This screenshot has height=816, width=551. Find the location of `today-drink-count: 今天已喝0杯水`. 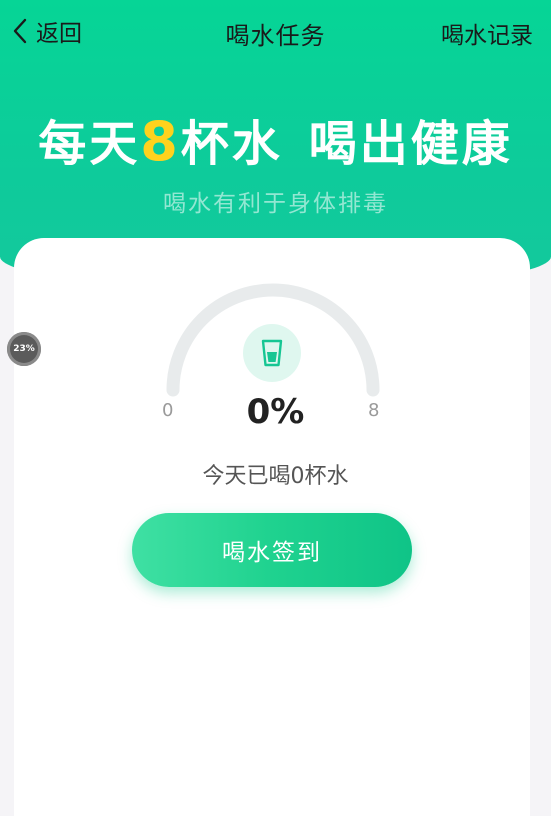

today-drink-count: 今天已喝0杯水 is located at coordinates (275, 476).